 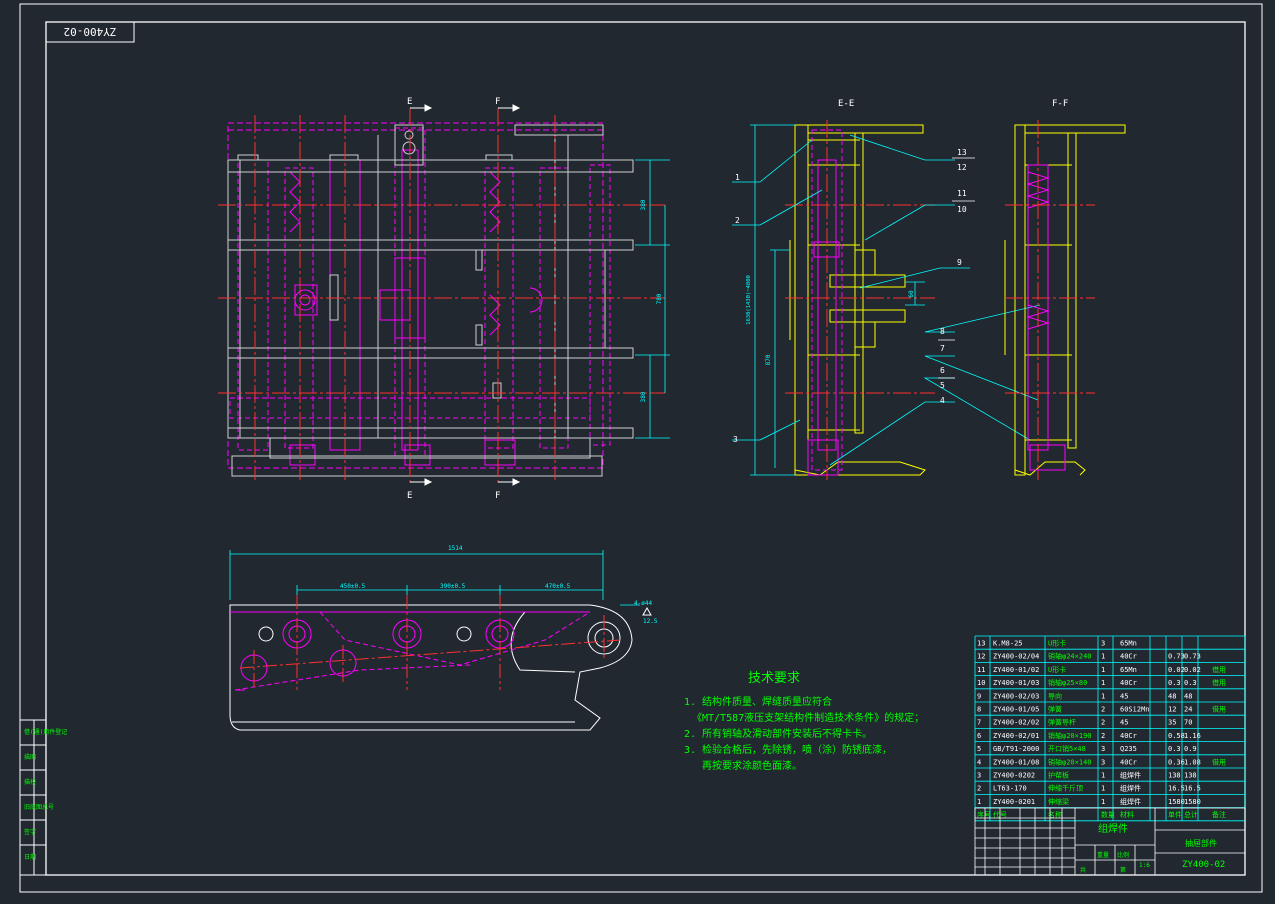 I want to click on scale-label: 比例, so click(x=1123, y=855).